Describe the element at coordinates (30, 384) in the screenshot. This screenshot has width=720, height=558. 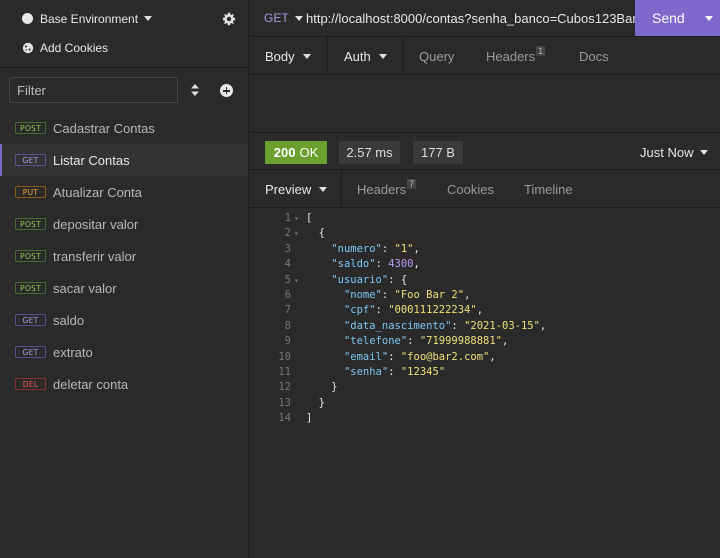
I see `method-badge: DEL` at that location.